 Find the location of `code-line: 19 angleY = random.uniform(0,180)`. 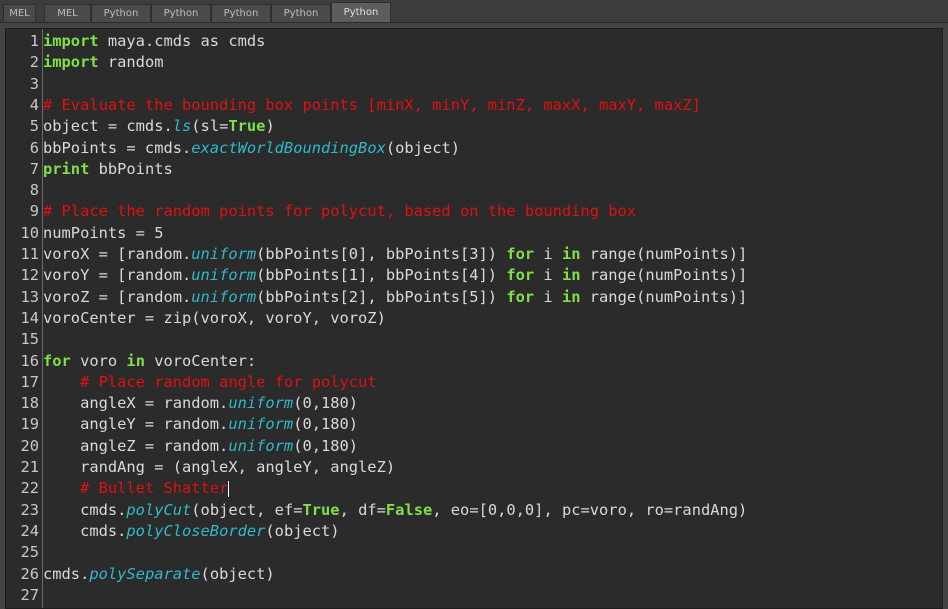

code-line: 19 angleY = random.uniform(0,180) is located at coordinates (471, 424).